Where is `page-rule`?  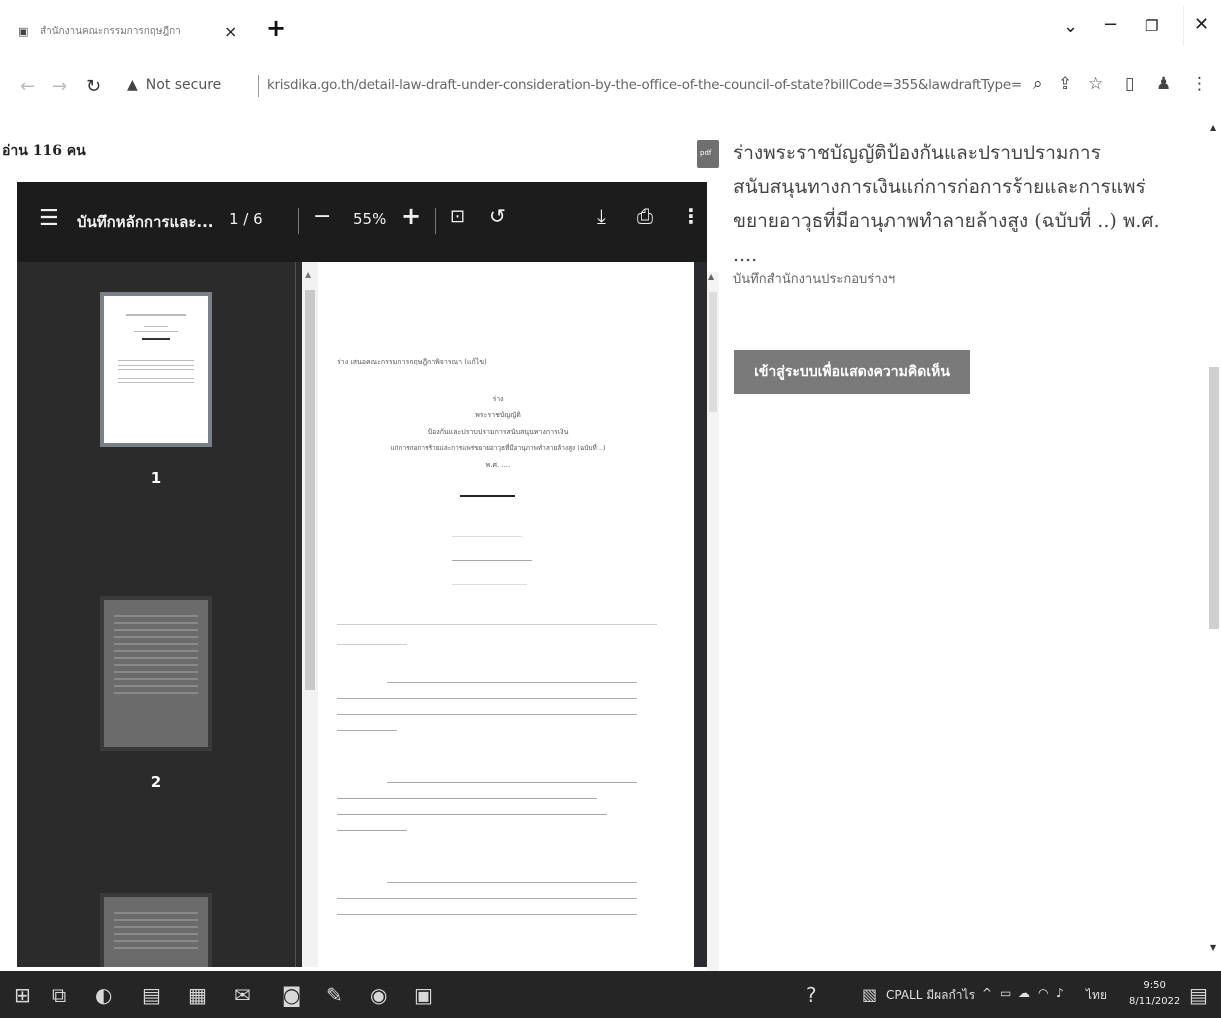
page-rule is located at coordinates (487, 496).